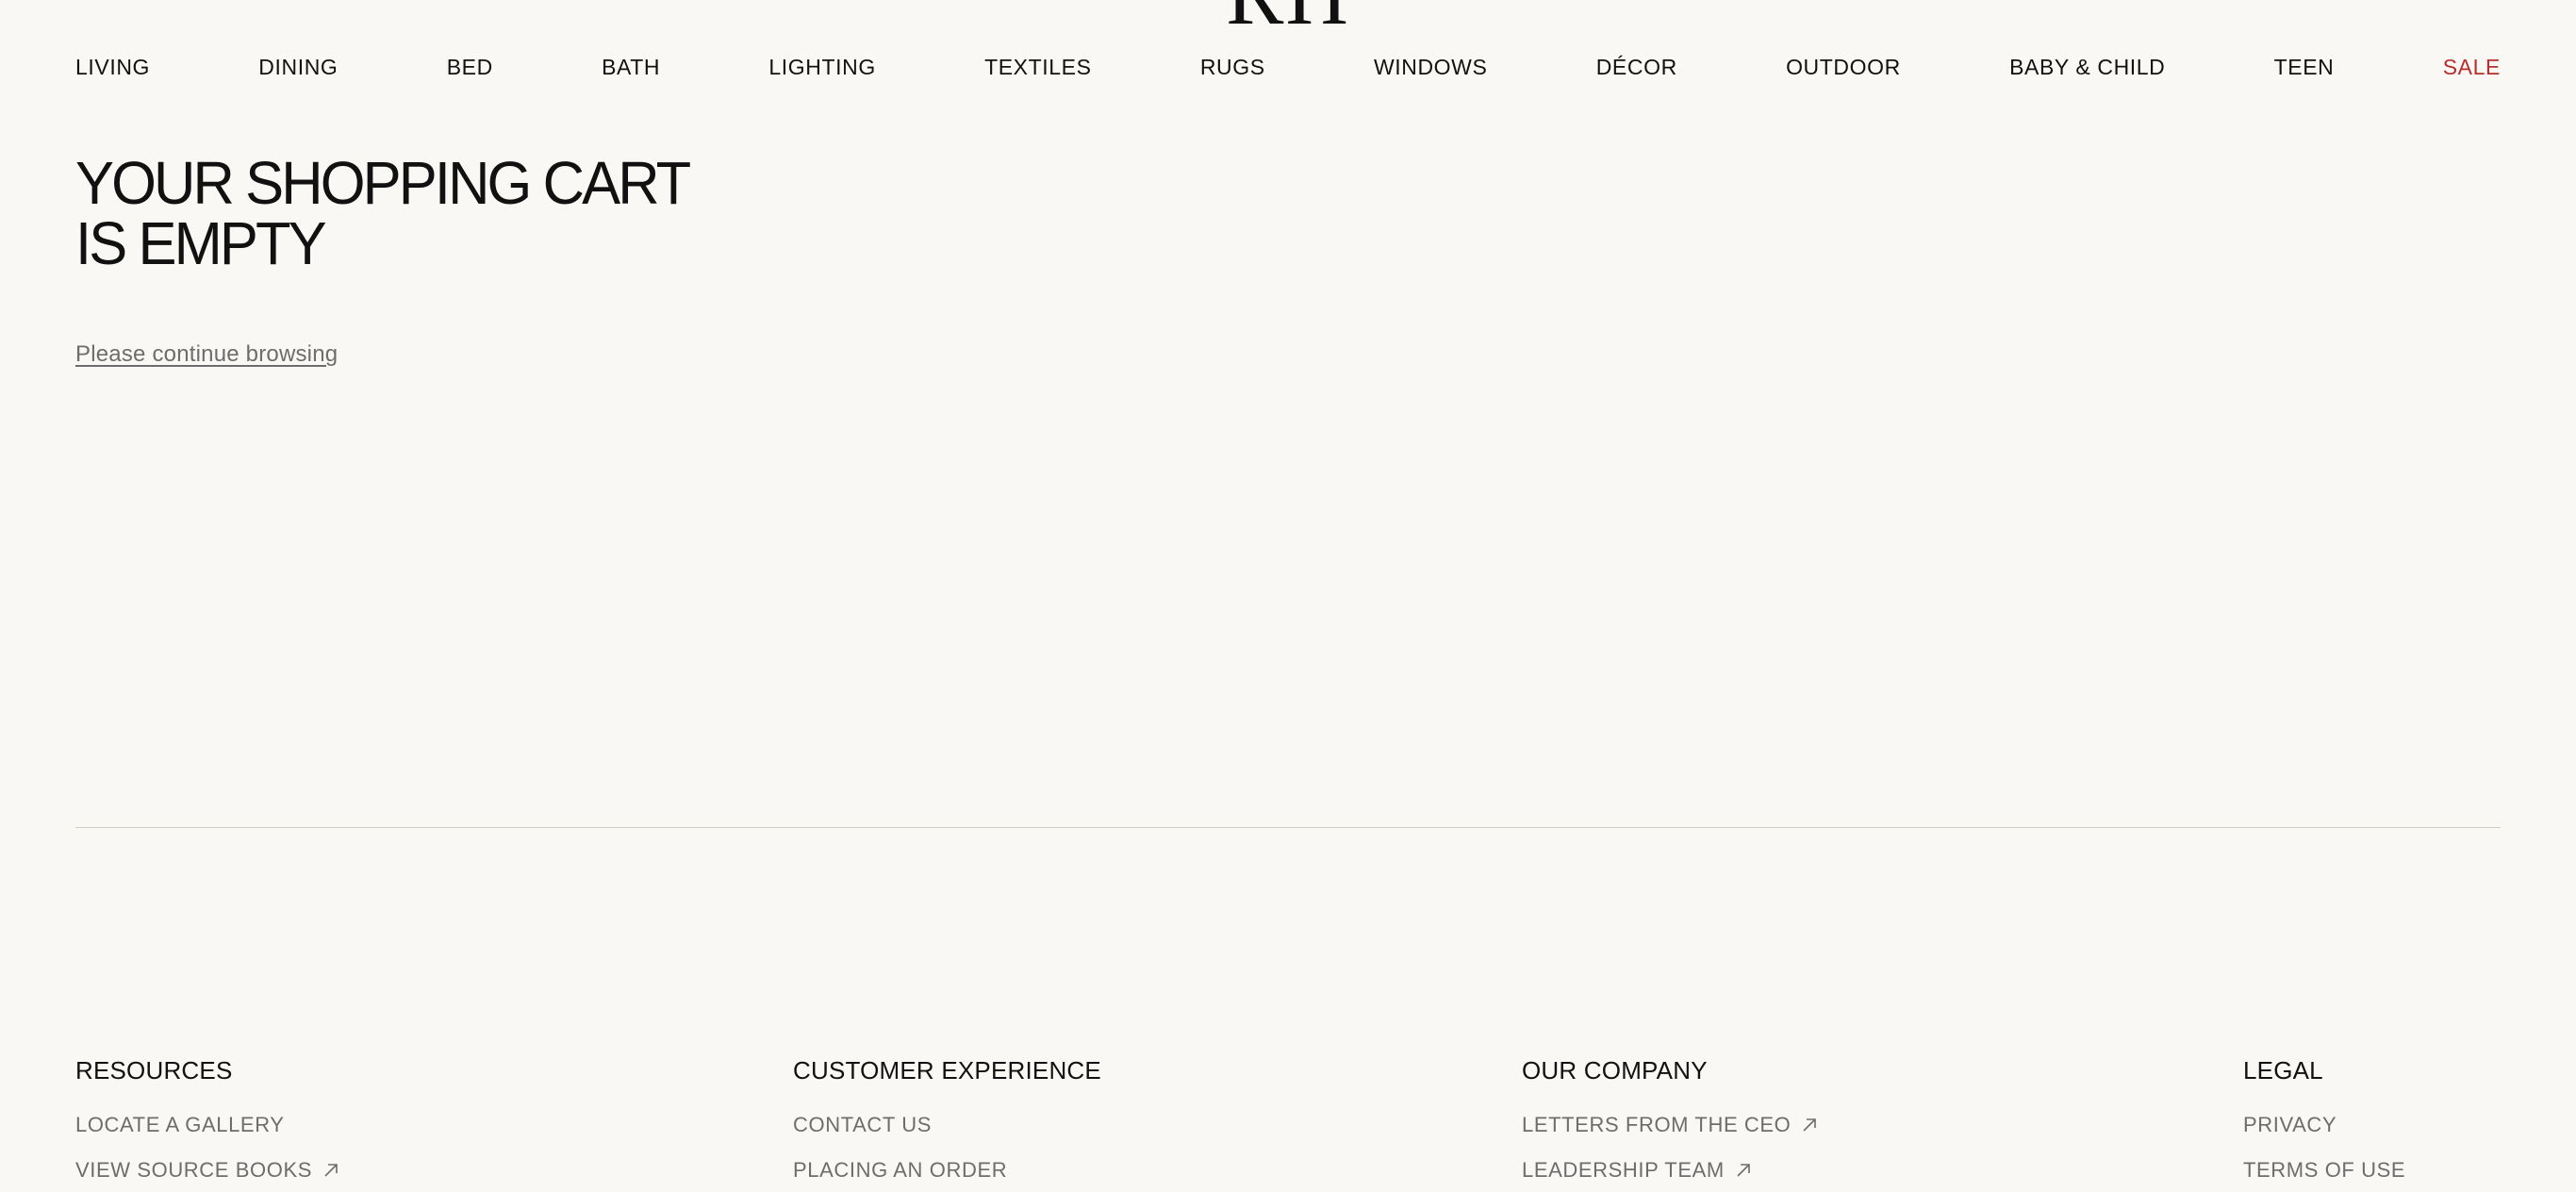 This screenshot has height=1192, width=2576. What do you see at coordinates (947, 1125) in the screenshot?
I see `footer-link-contact-us: CONTACT US` at bounding box center [947, 1125].